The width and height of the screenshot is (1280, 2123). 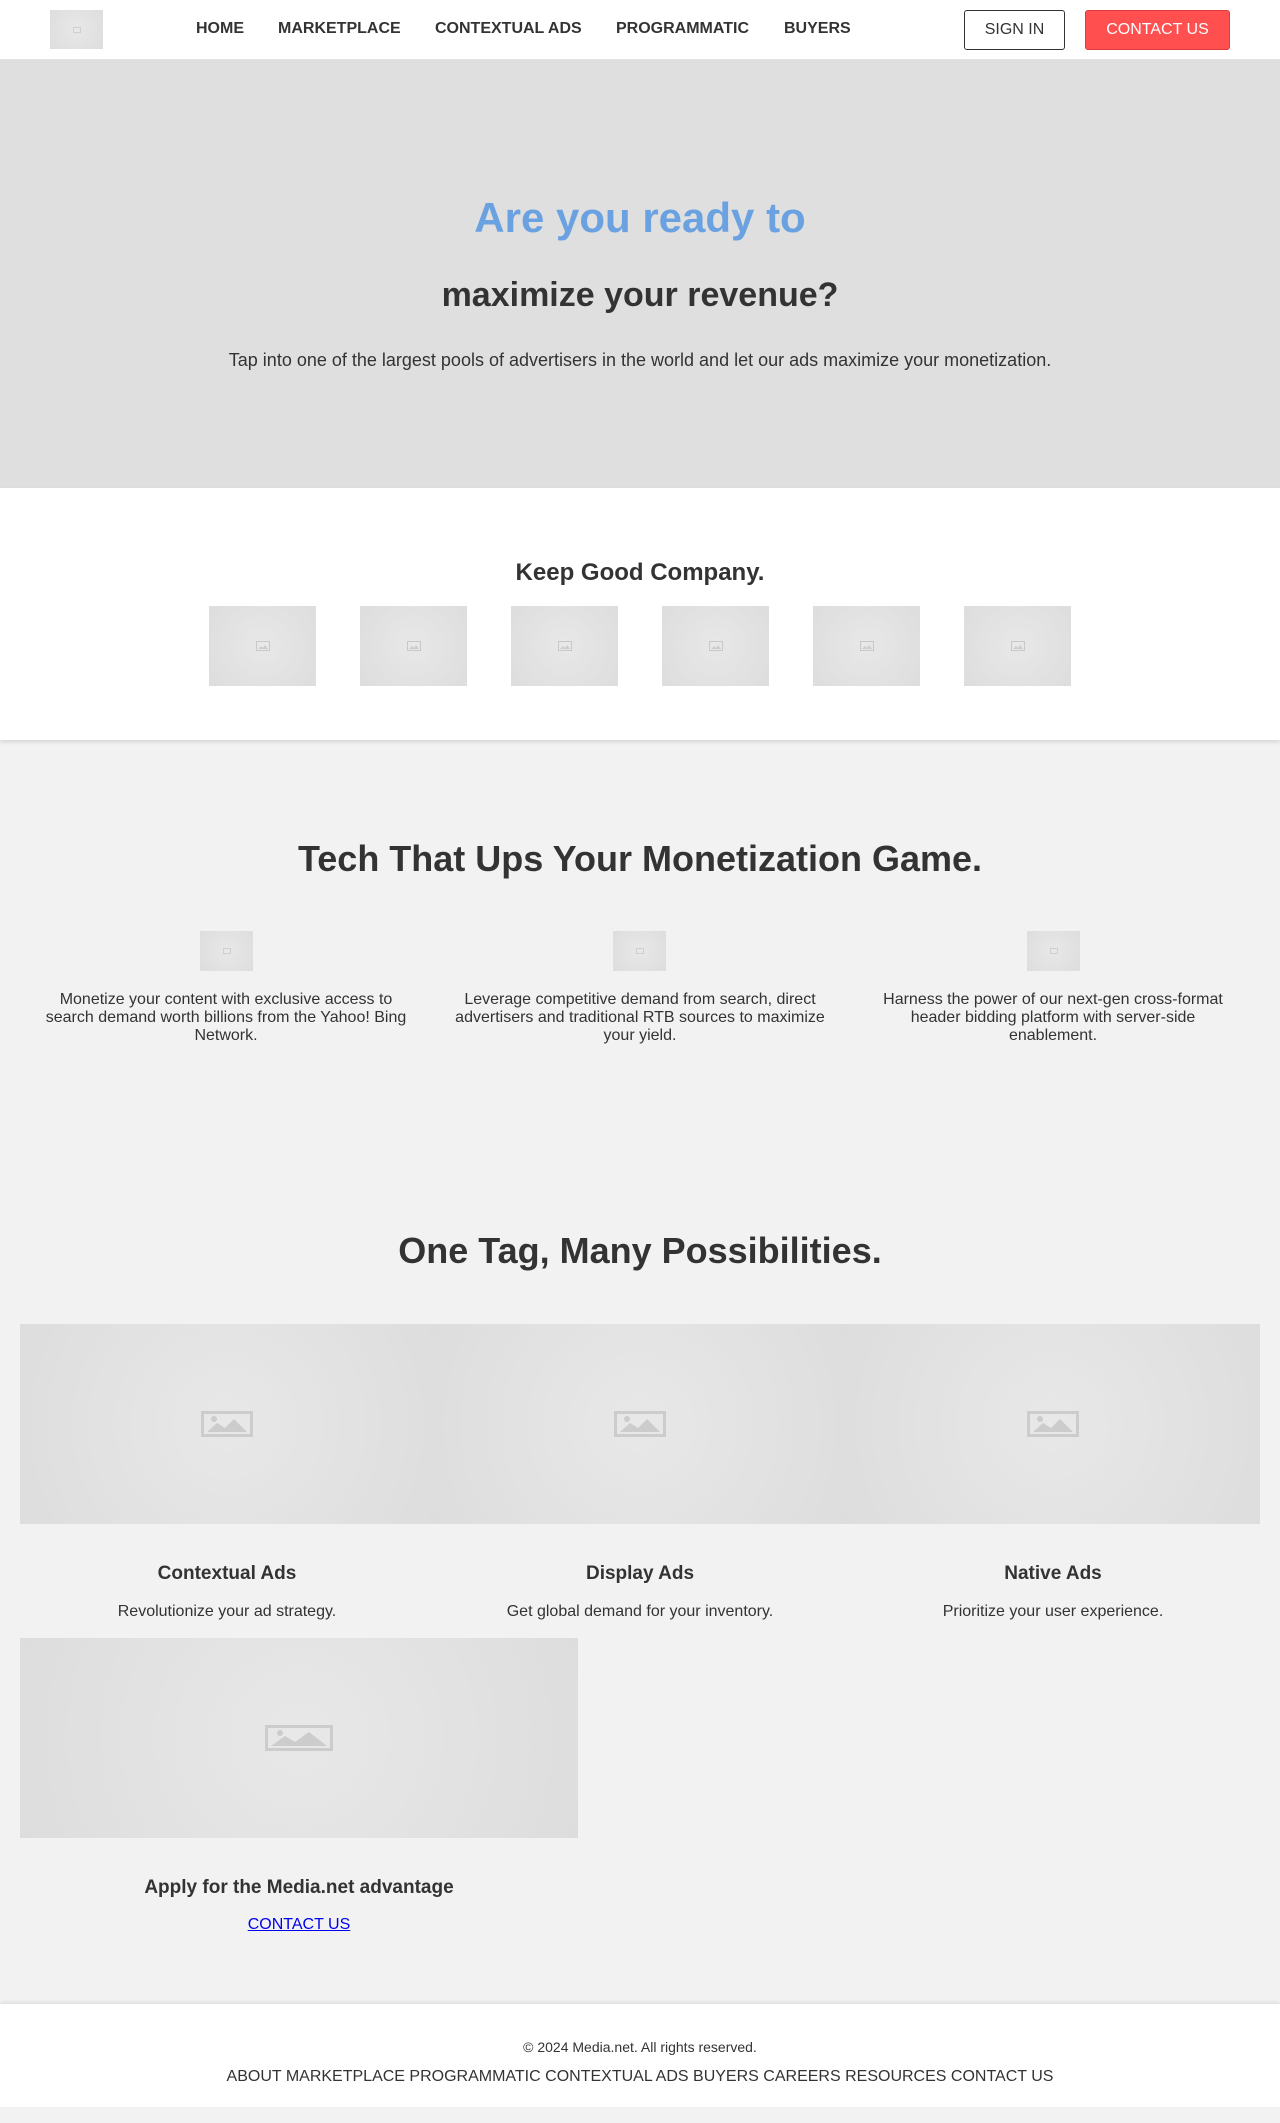 I want to click on footer-link-contextual-ads: CONTEXTUAL ADS, so click(x=616, y=2076).